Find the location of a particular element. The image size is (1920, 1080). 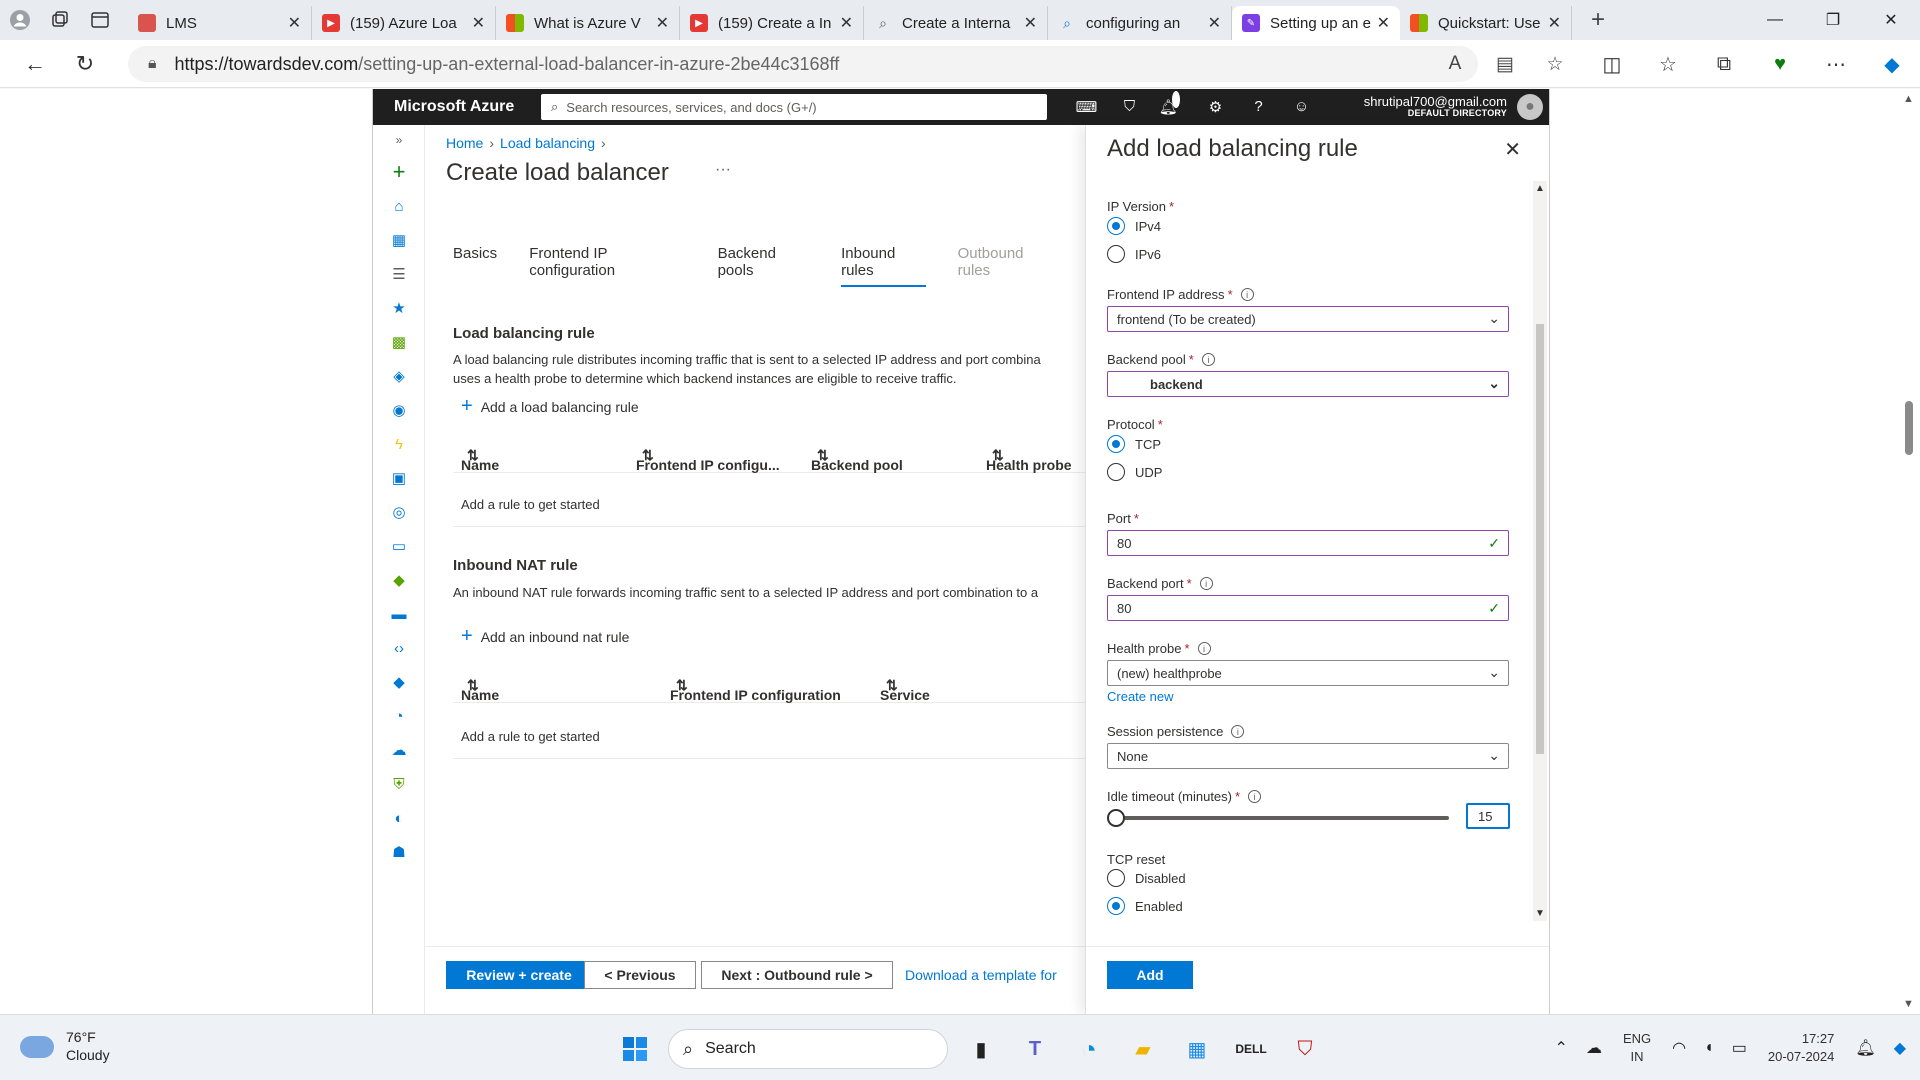

home-icon: ⌂ is located at coordinates (399, 206).